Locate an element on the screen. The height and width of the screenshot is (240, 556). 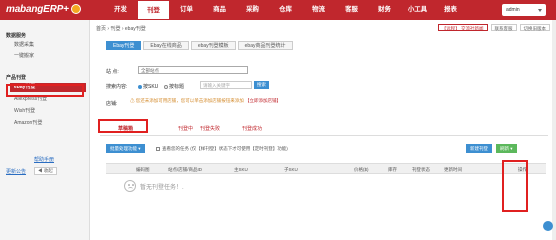
header-actions: 【远程】 交流社新闻 联系客服 切换旧版本 is located at coordinates (493, 27).